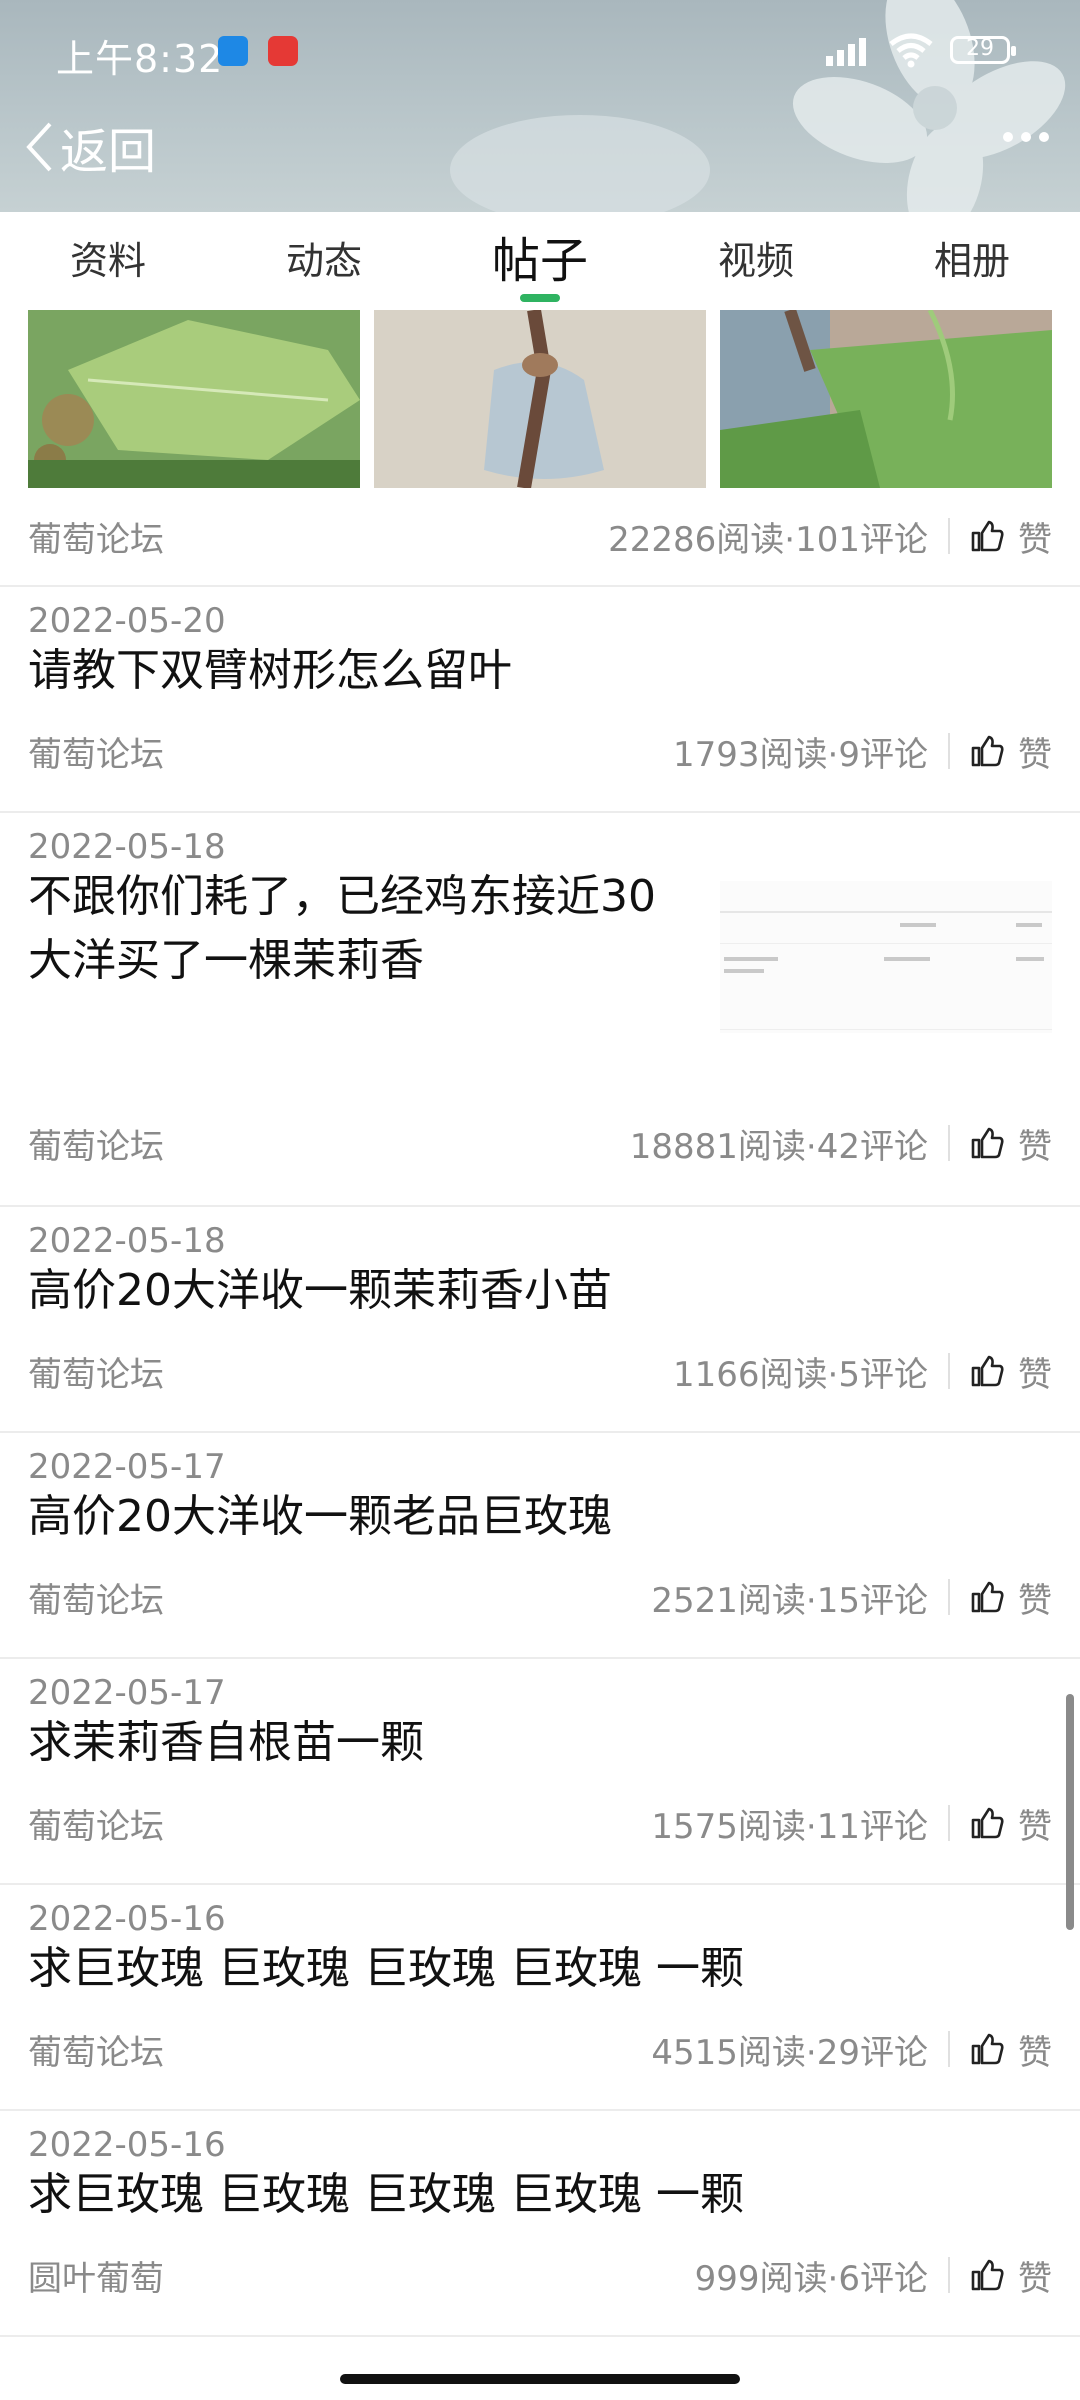 Image resolution: width=1080 pixels, height=2400 pixels. Describe the element at coordinates (756, 261) in the screenshot. I see `tab-videos: 视频` at that location.